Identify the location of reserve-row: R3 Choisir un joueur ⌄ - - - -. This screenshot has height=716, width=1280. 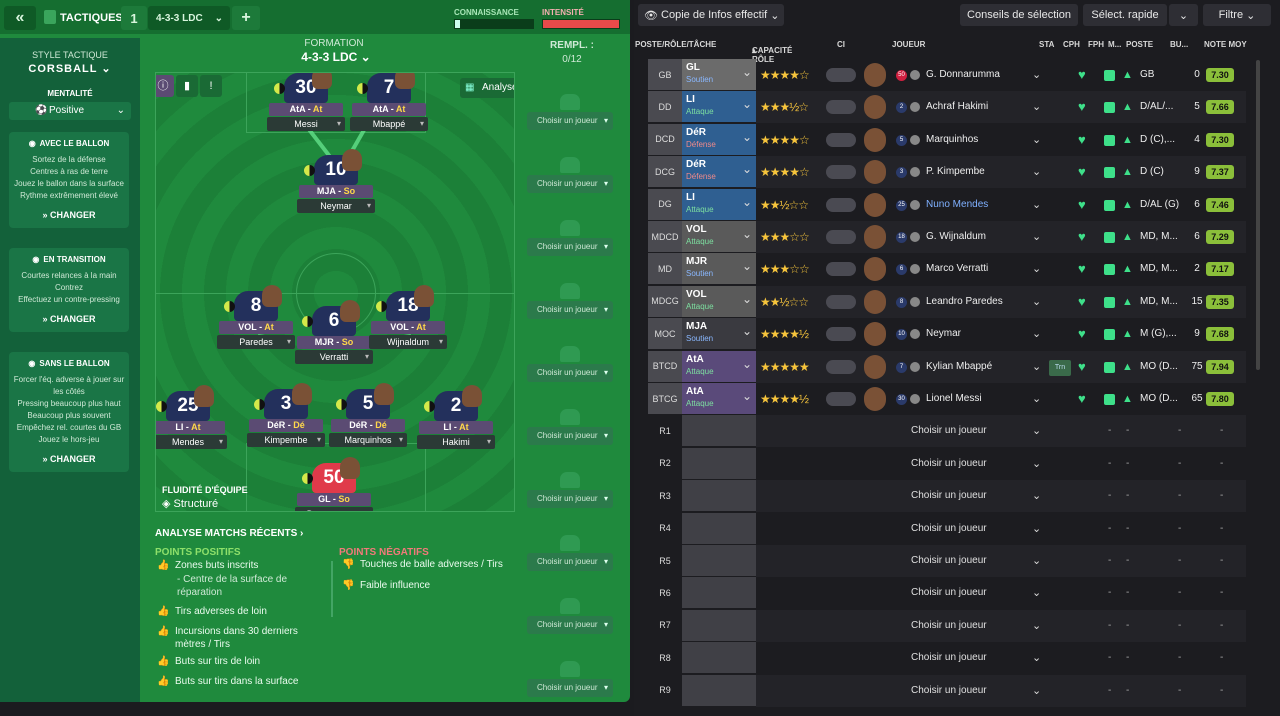
(947, 496).